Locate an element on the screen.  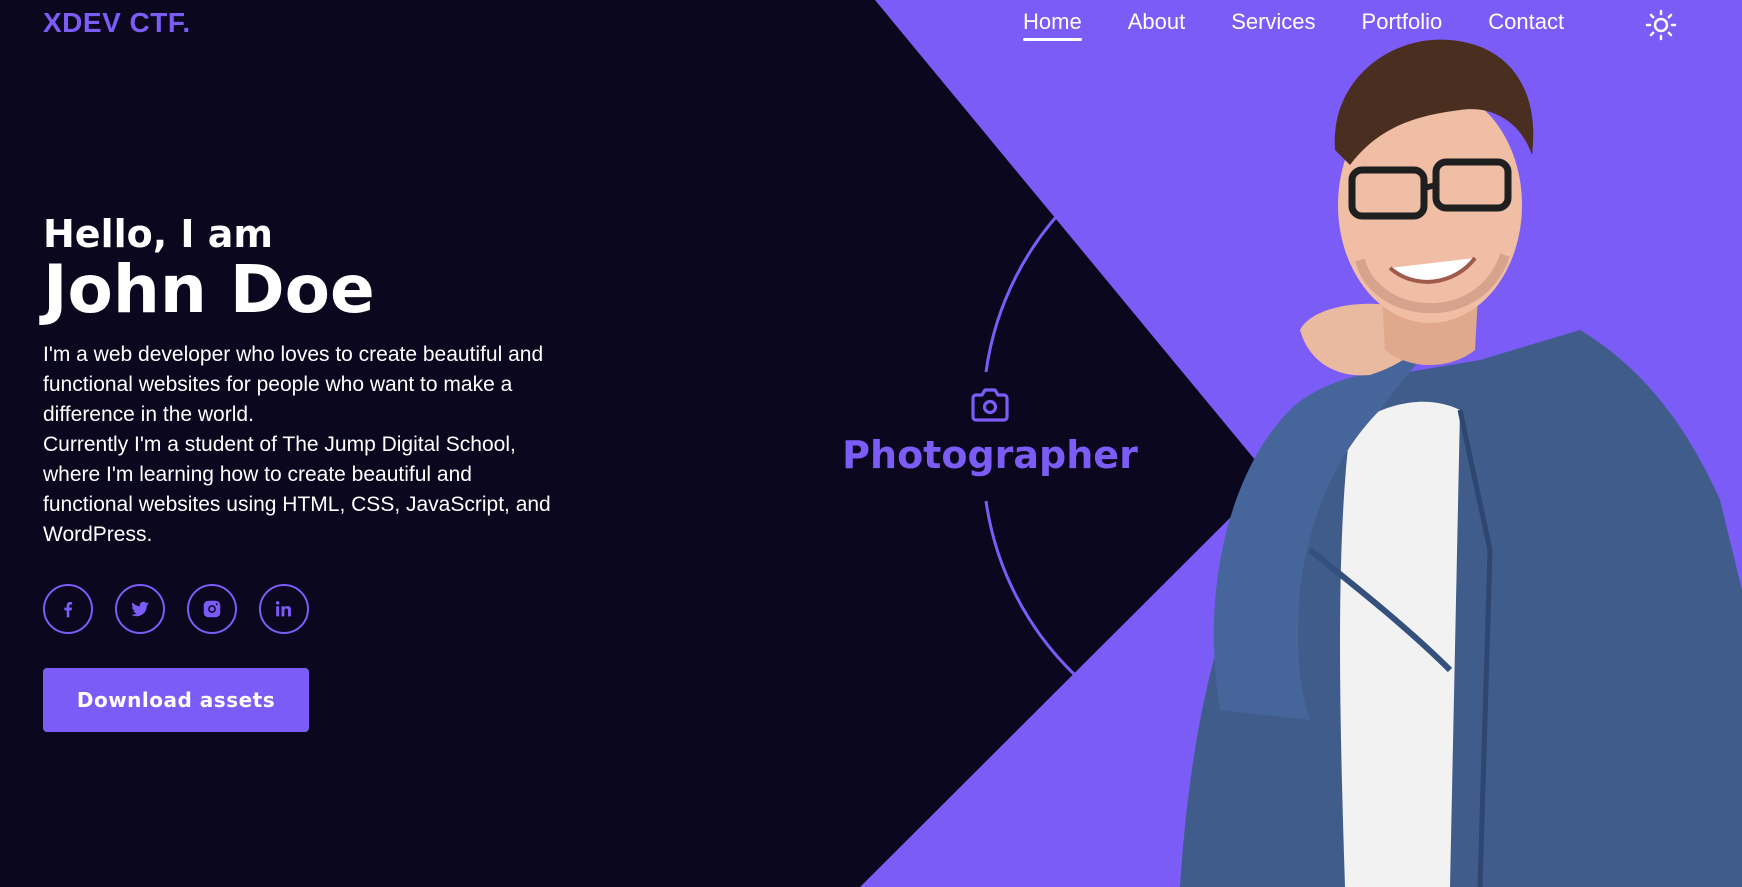
linkedin-icon is located at coordinates (283, 609).